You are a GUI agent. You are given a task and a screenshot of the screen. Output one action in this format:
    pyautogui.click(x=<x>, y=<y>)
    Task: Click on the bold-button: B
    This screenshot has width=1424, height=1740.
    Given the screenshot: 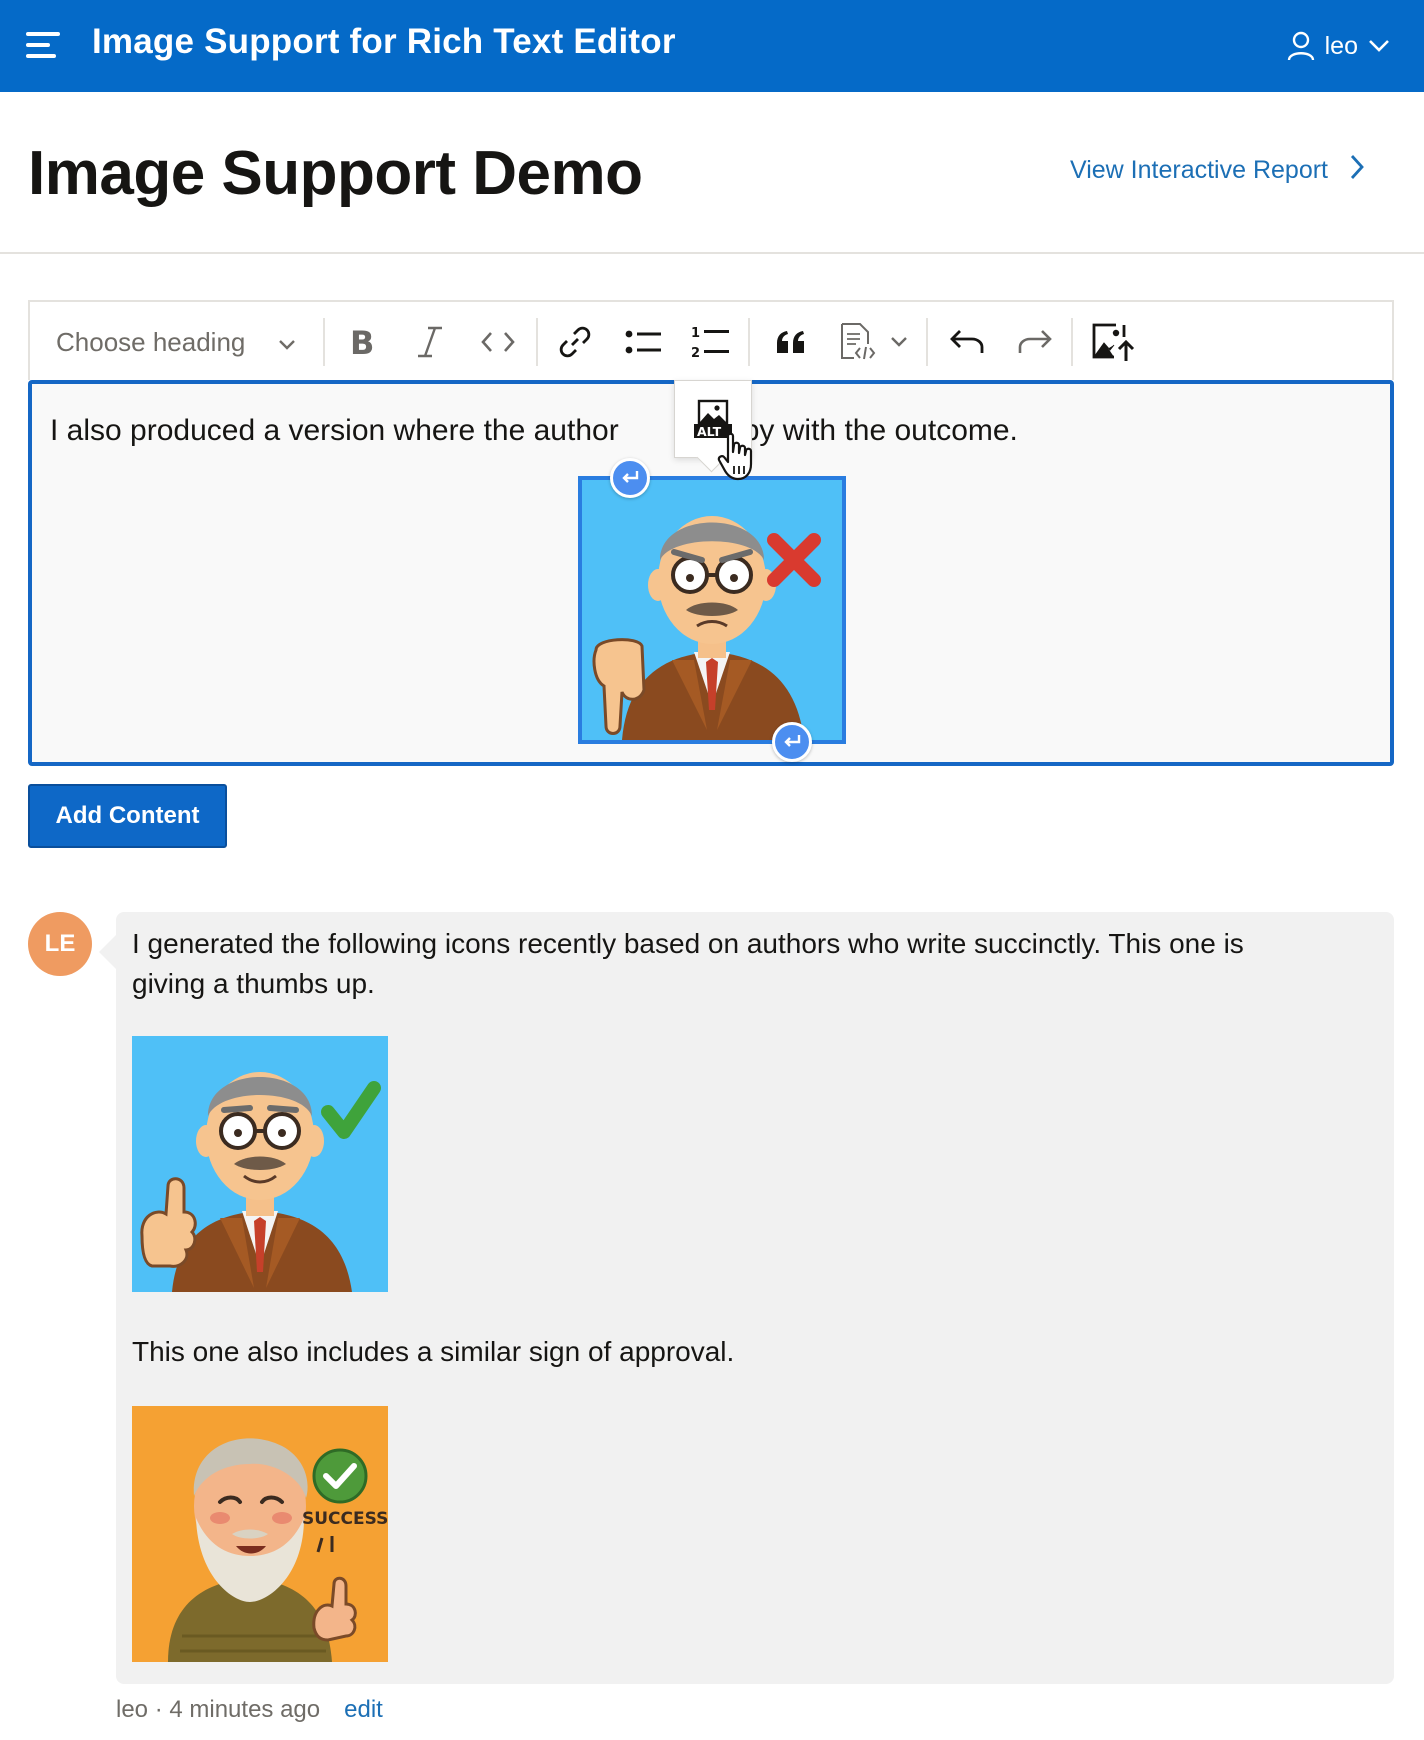 What is the action you would take?
    pyautogui.click(x=362, y=342)
    